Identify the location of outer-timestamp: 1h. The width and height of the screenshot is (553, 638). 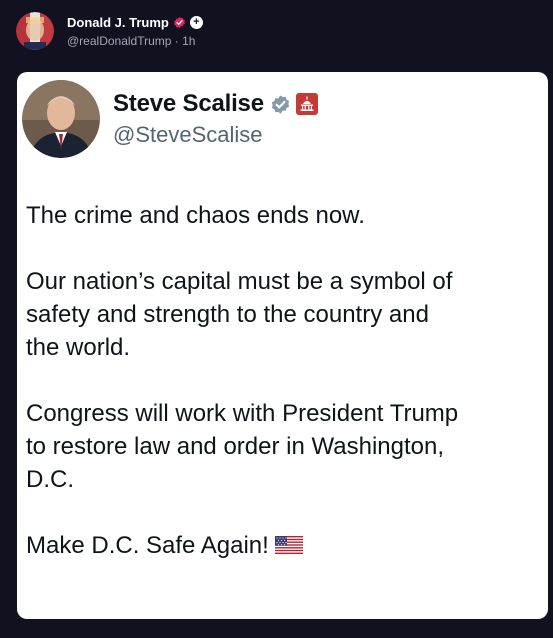
(188, 41).